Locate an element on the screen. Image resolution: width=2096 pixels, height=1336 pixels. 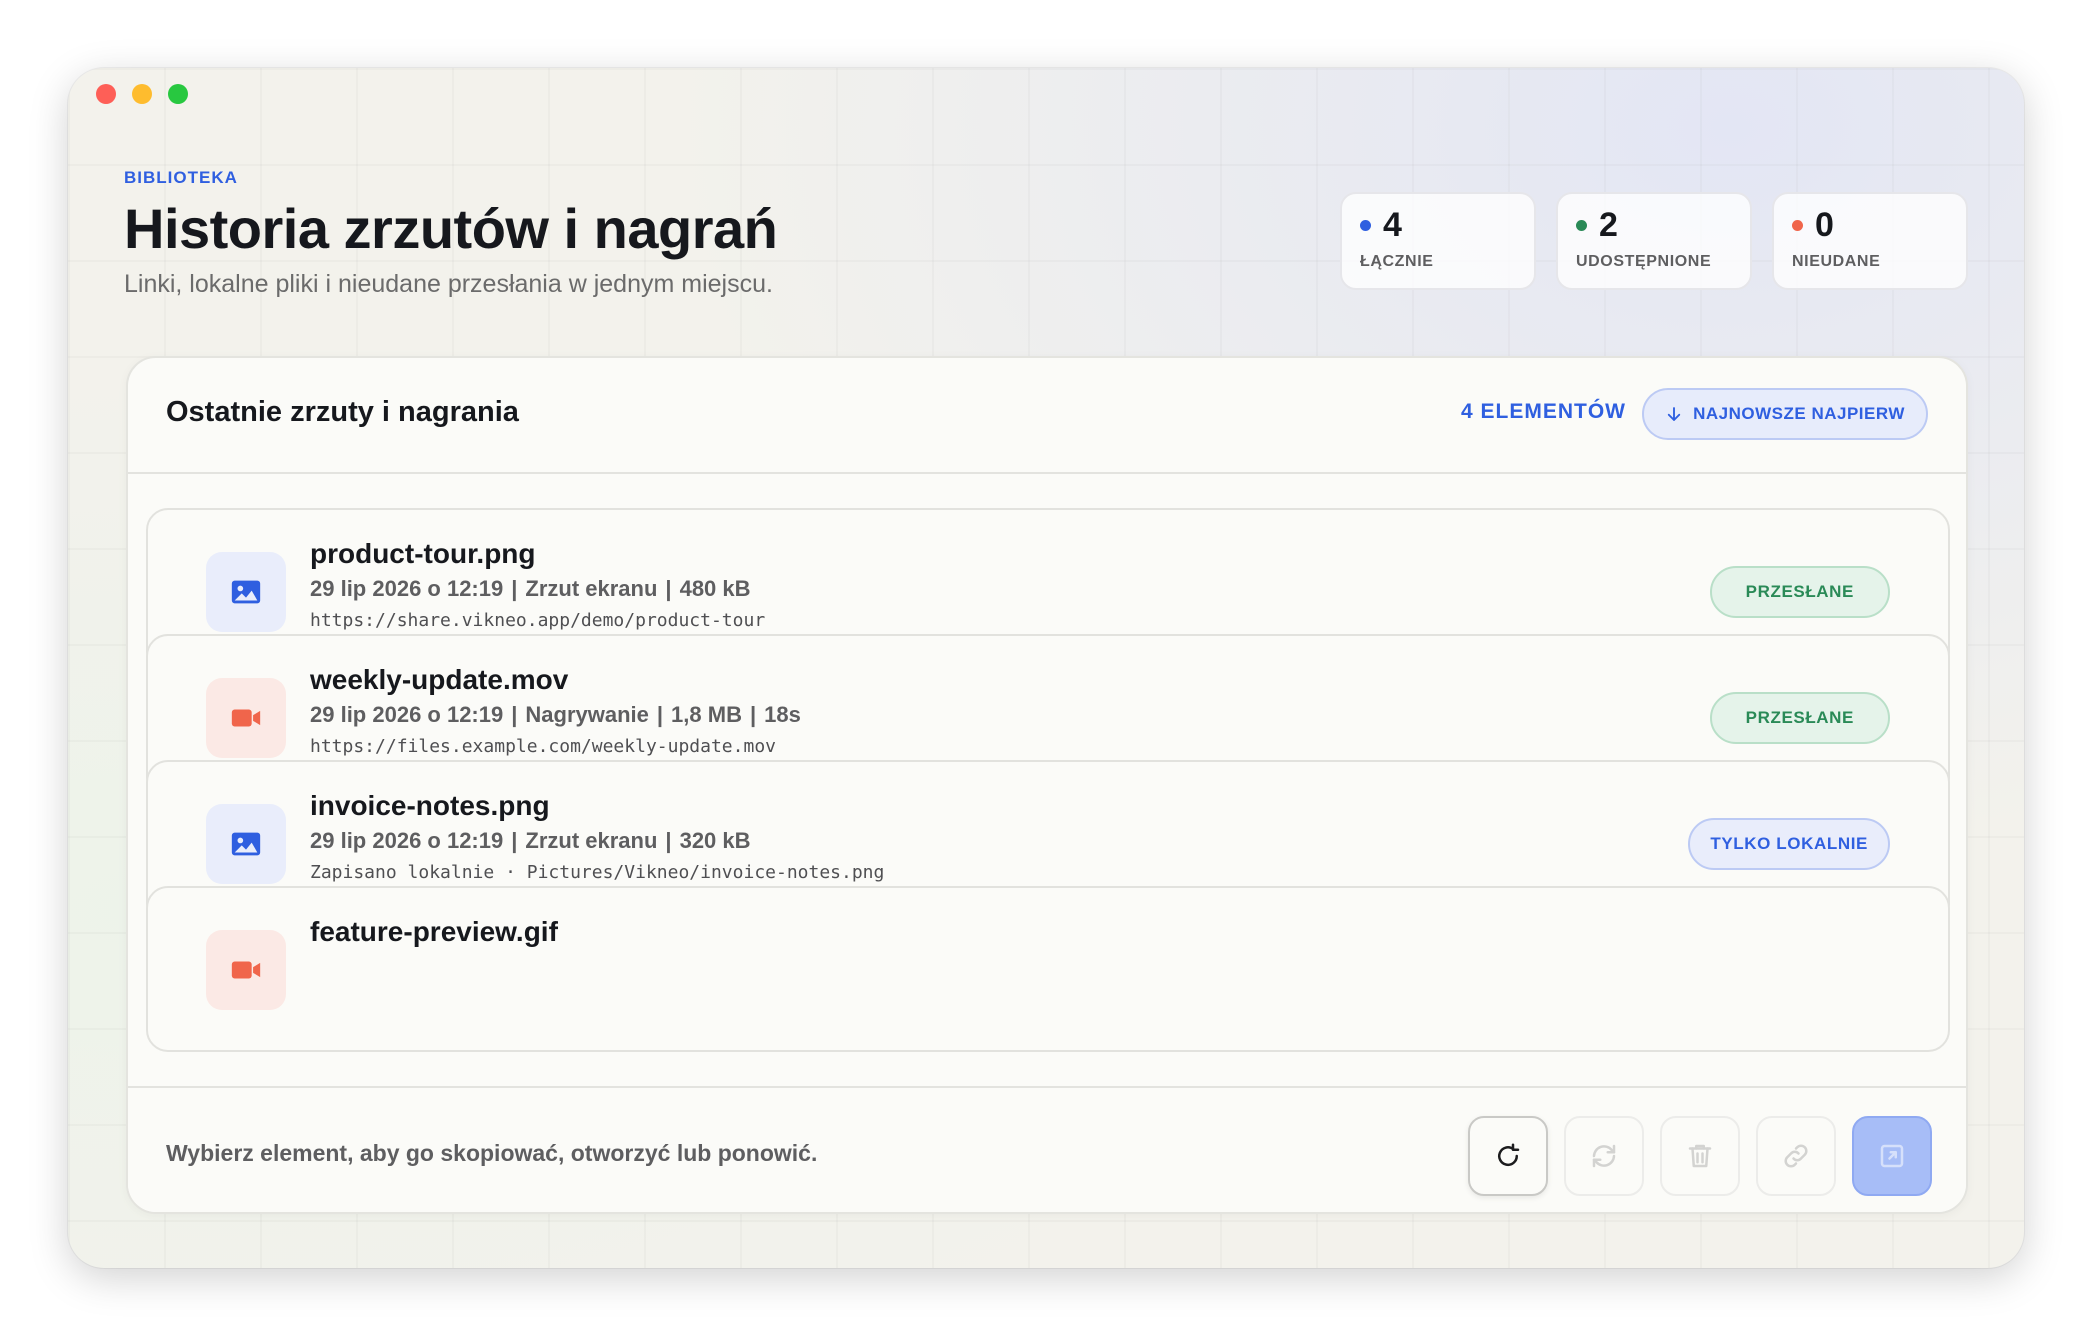
open-button is located at coordinates (1892, 1156).